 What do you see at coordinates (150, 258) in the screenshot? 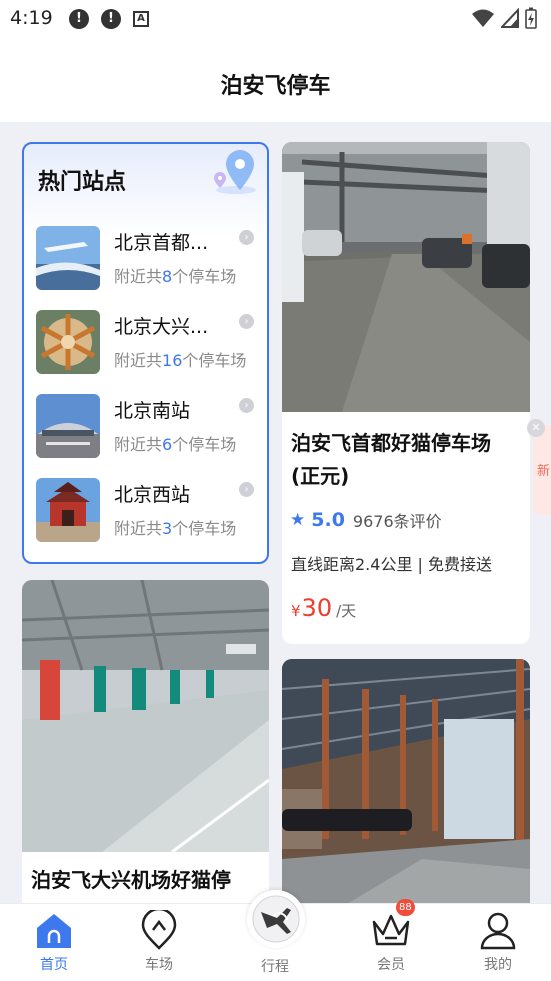
I see `station-item-beijing-capital: 北京首都... 附近共8个停车场 ›` at bounding box center [150, 258].